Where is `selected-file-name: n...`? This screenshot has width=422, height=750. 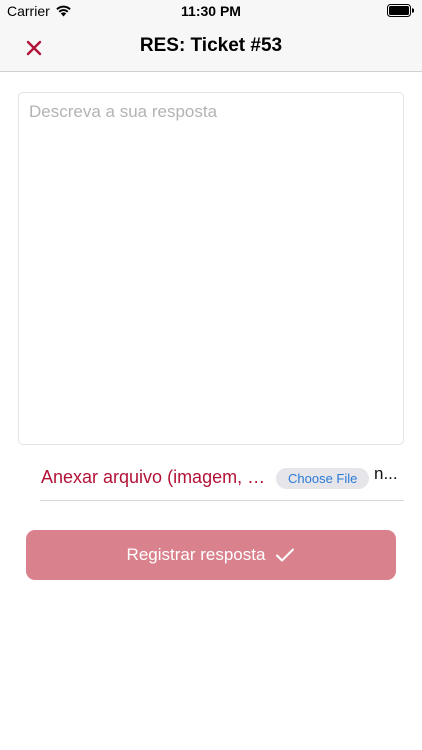 selected-file-name: n... is located at coordinates (386, 473).